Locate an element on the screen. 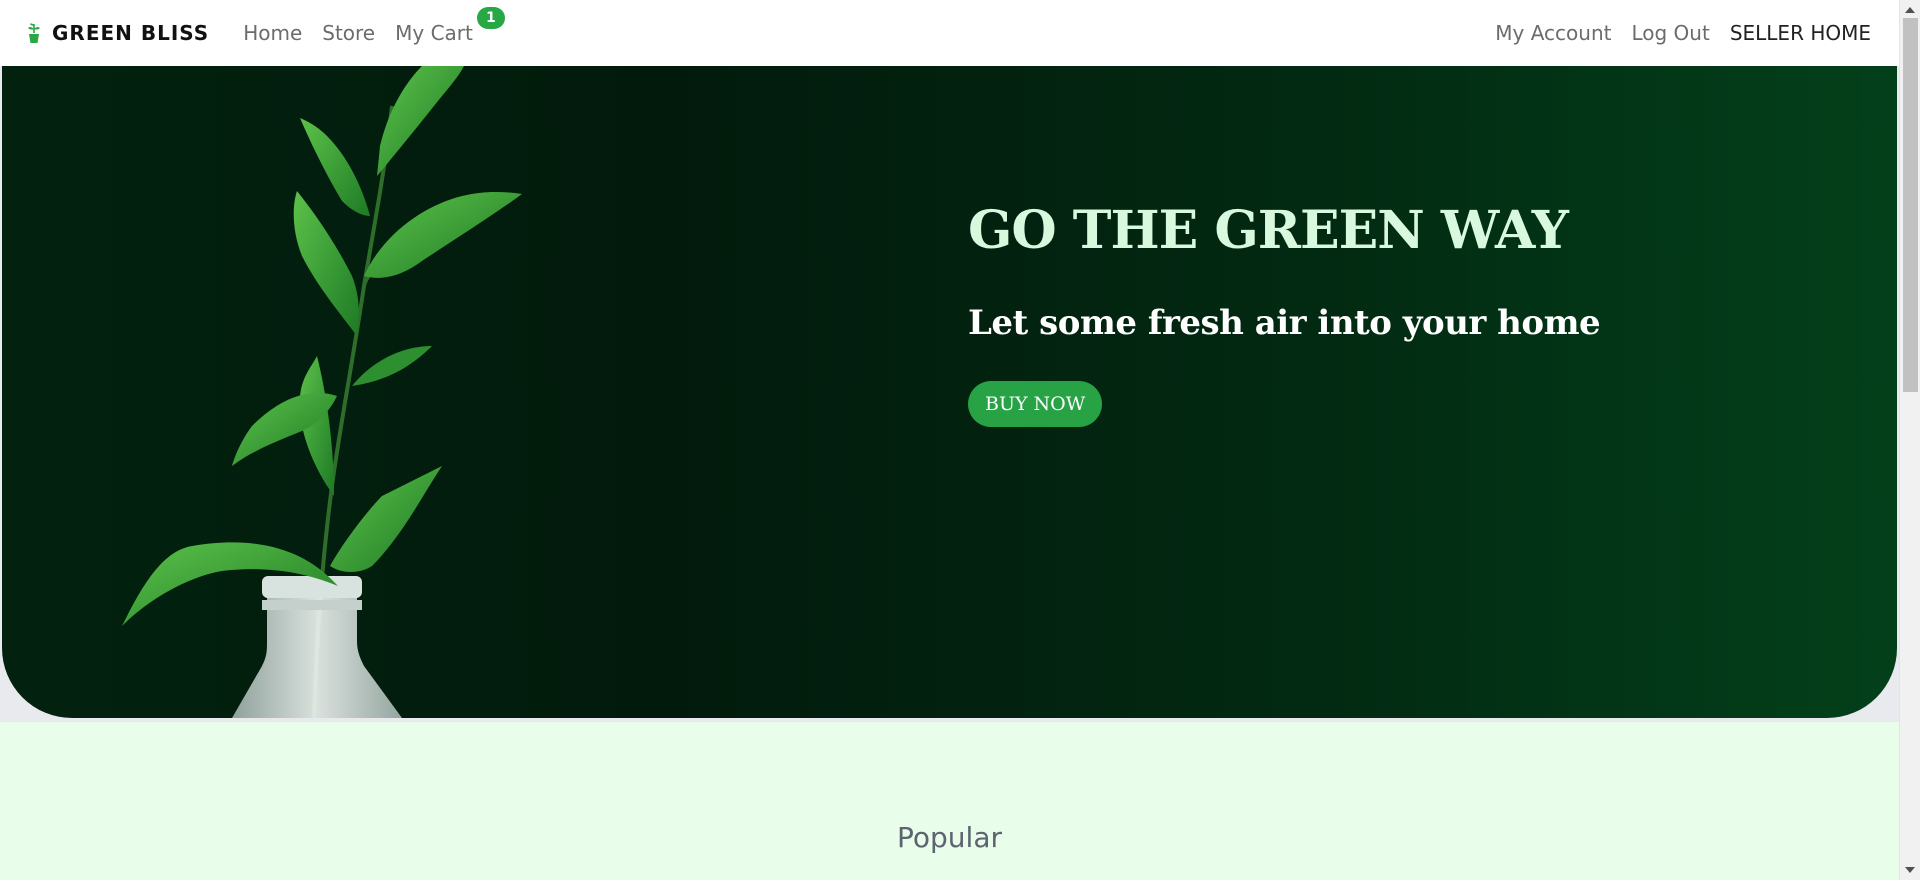  nav-left: Home Store My Cart 1 is located at coordinates (374, 26).